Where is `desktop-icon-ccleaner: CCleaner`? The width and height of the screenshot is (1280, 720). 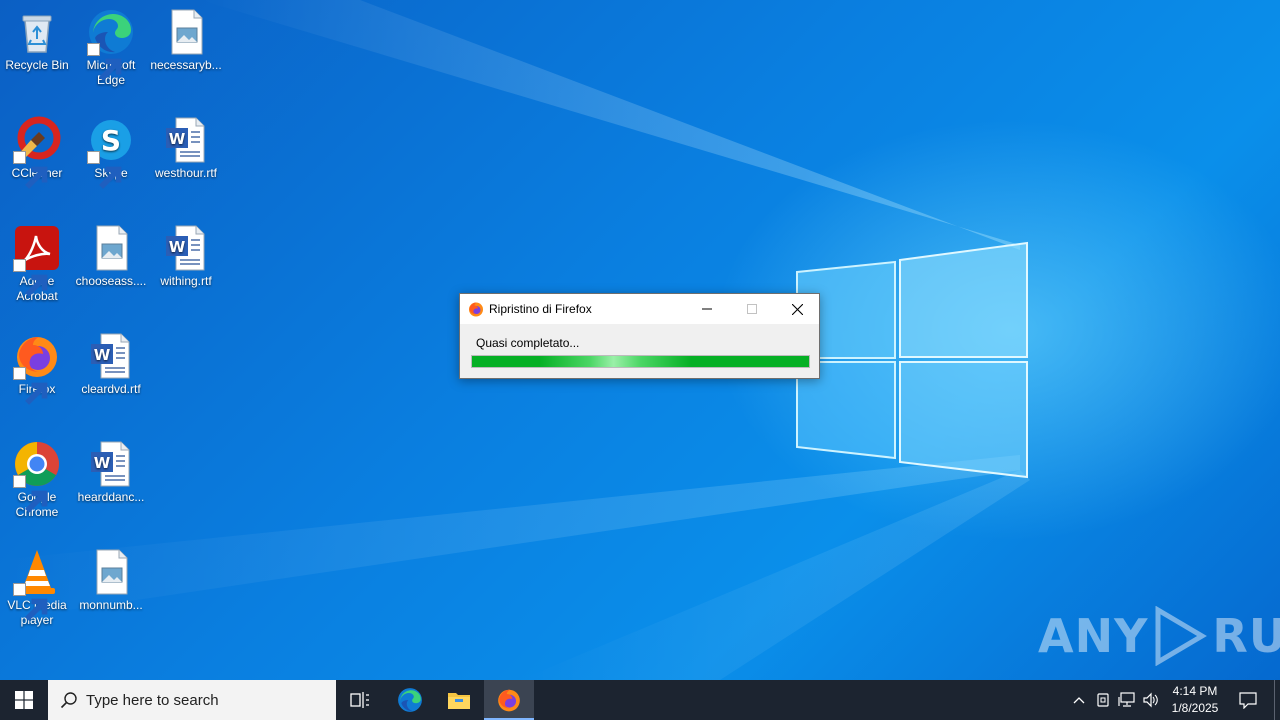 desktop-icon-ccleaner: CCleaner is located at coordinates (37, 152).